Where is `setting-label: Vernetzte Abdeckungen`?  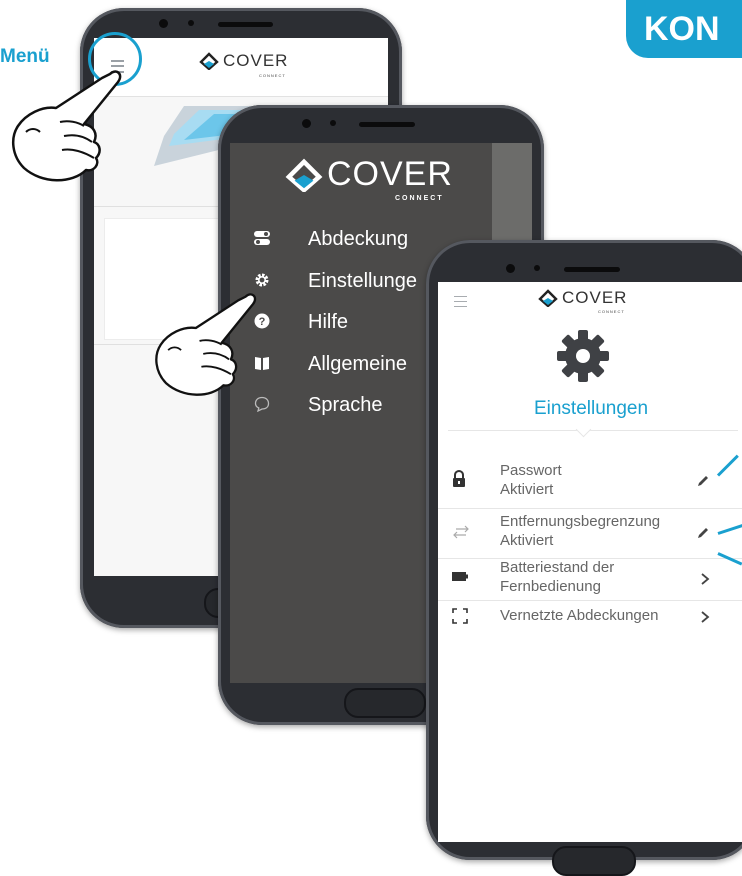
setting-label: Vernetzte Abdeckungen is located at coordinates (579, 615).